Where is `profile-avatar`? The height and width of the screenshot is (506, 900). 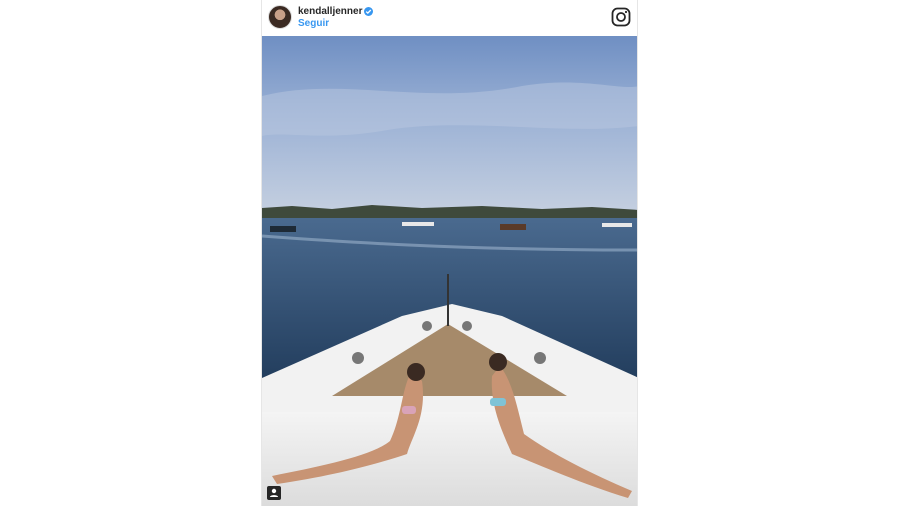 profile-avatar is located at coordinates (280, 17).